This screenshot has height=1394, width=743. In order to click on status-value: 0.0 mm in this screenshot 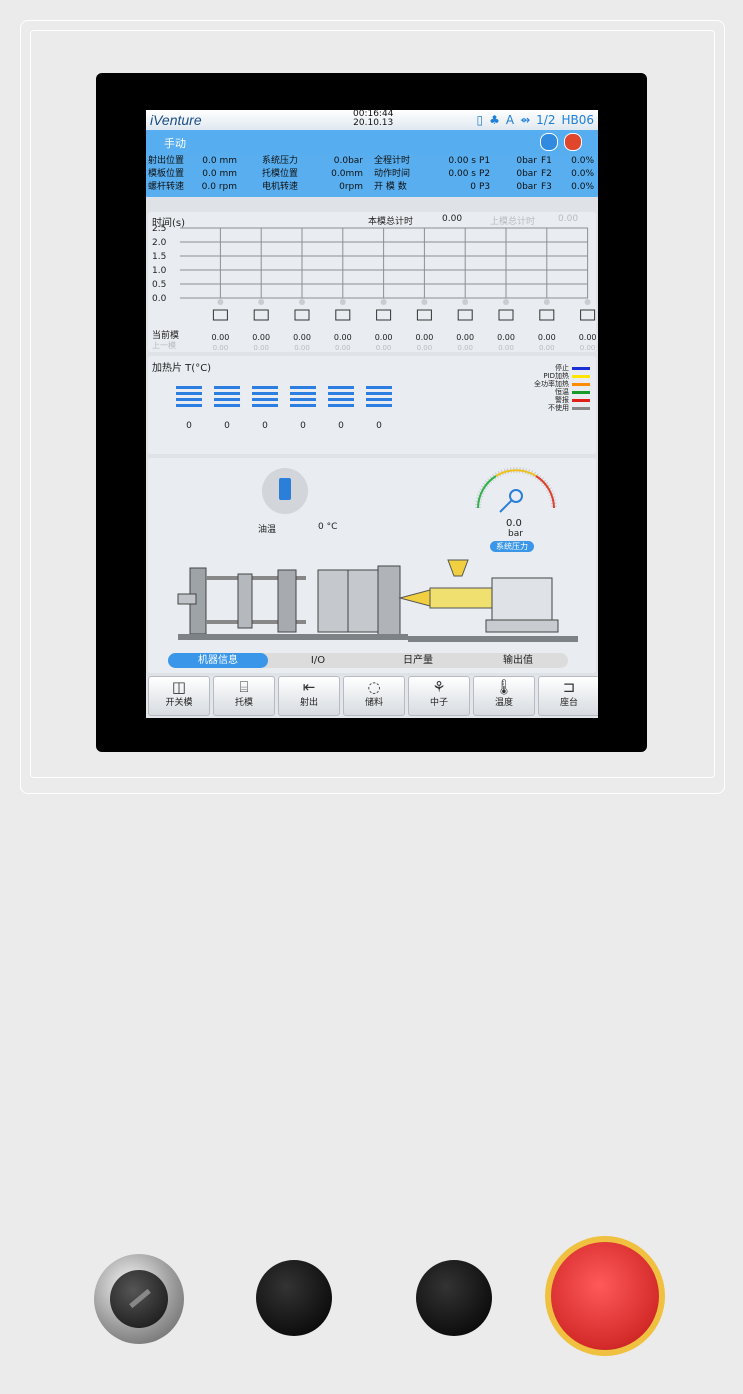, I will do `click(219, 161)`.